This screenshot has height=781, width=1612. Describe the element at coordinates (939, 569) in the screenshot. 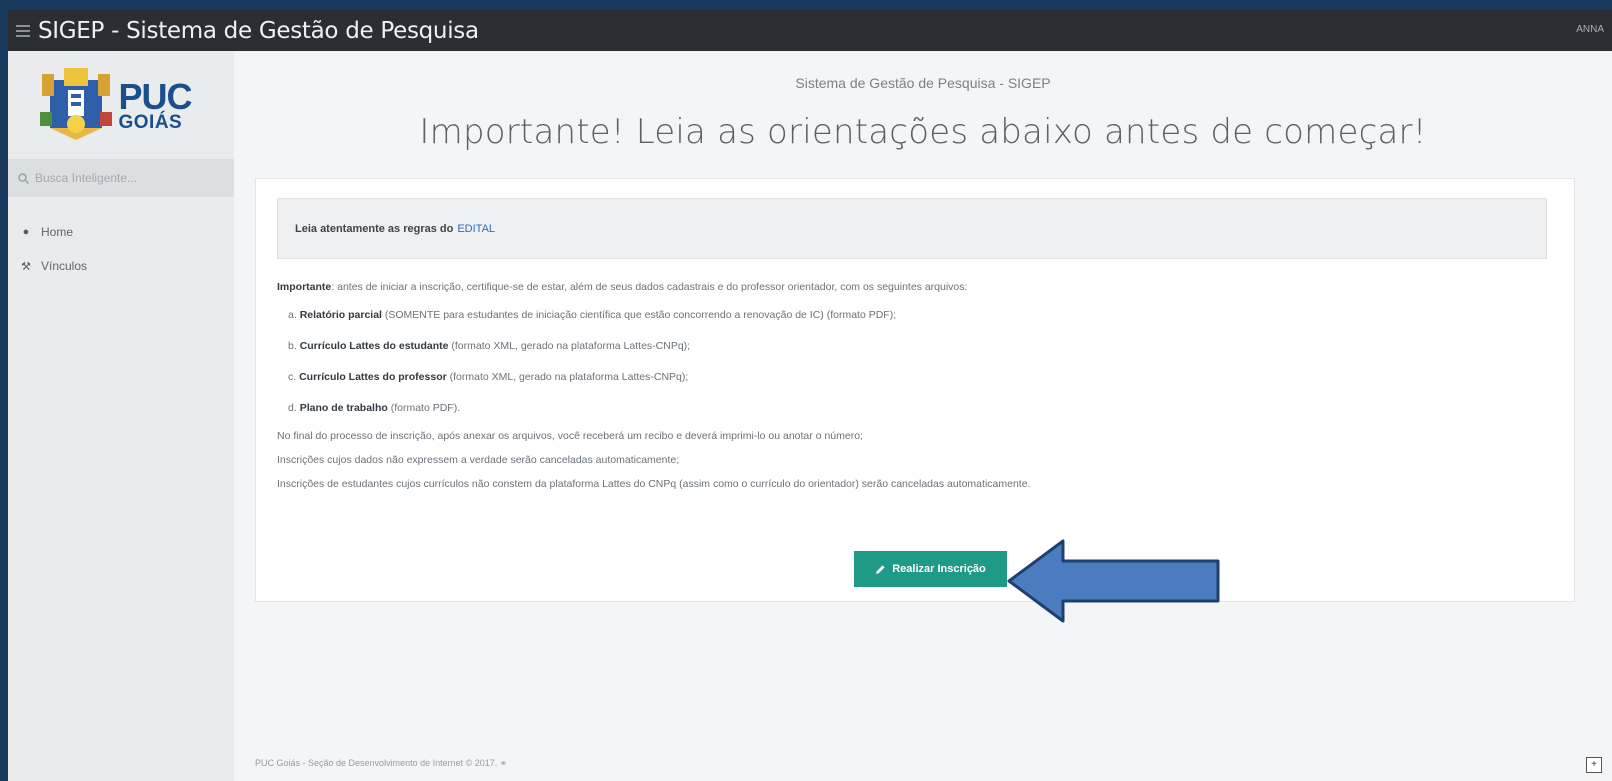

I see `button-label: Realizar Inscrição` at that location.